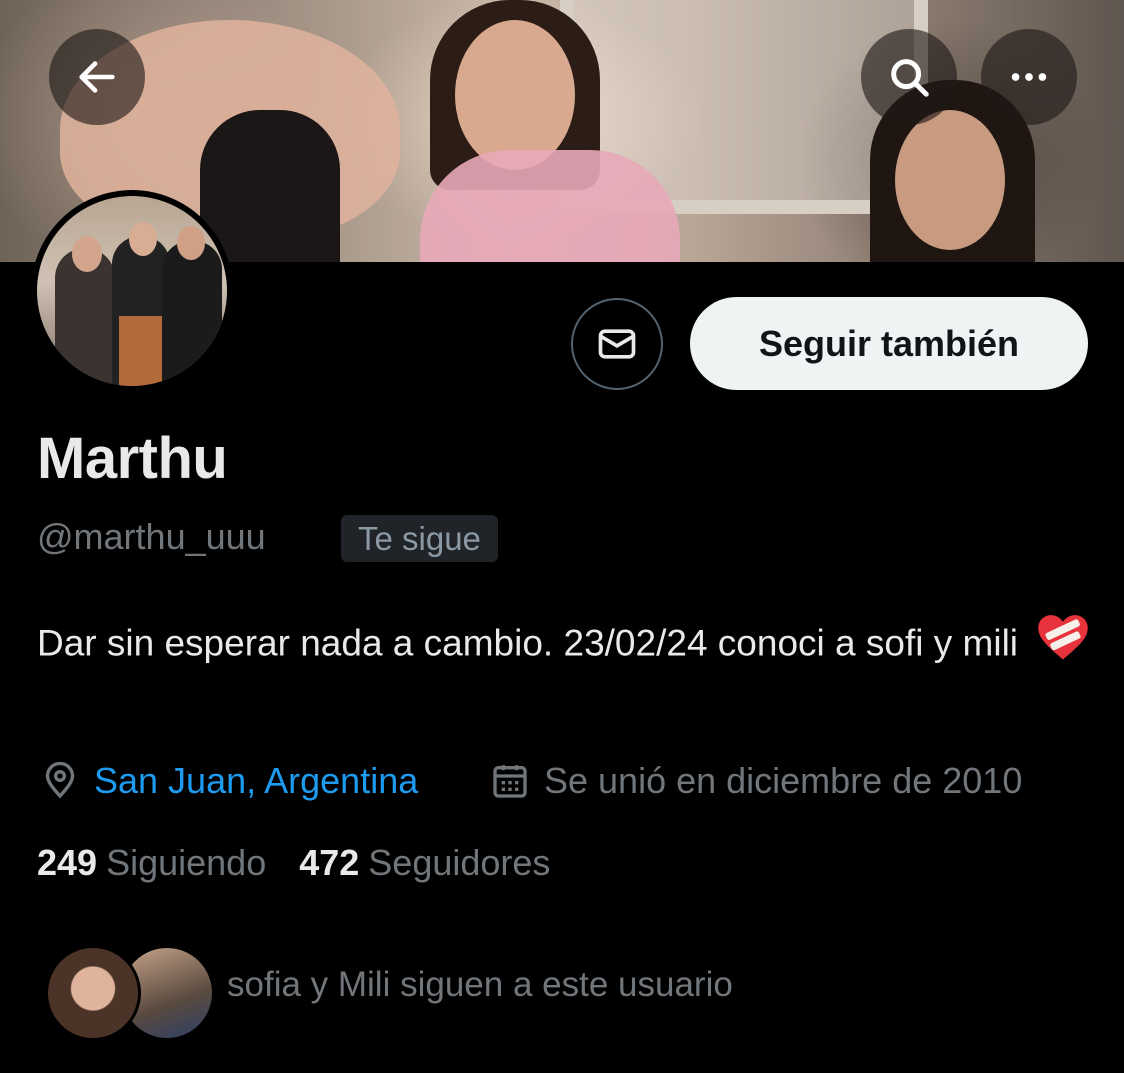  What do you see at coordinates (1063, 645) in the screenshot?
I see `mending-heart-icon` at bounding box center [1063, 645].